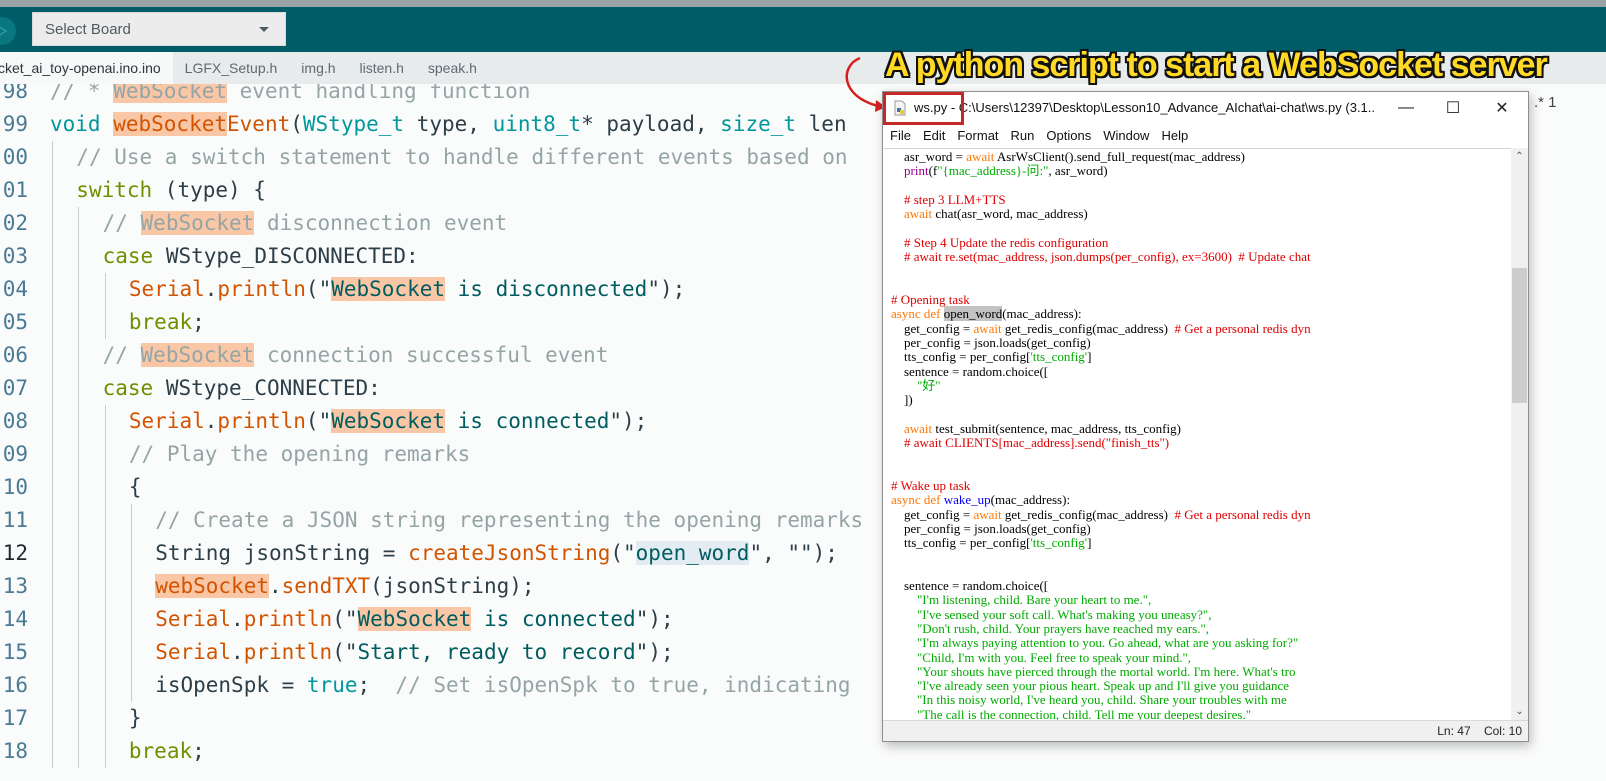  What do you see at coordinates (1205, 730) in the screenshot?
I see `idle-status-bar: Ln: 47 Col: 10` at bounding box center [1205, 730].